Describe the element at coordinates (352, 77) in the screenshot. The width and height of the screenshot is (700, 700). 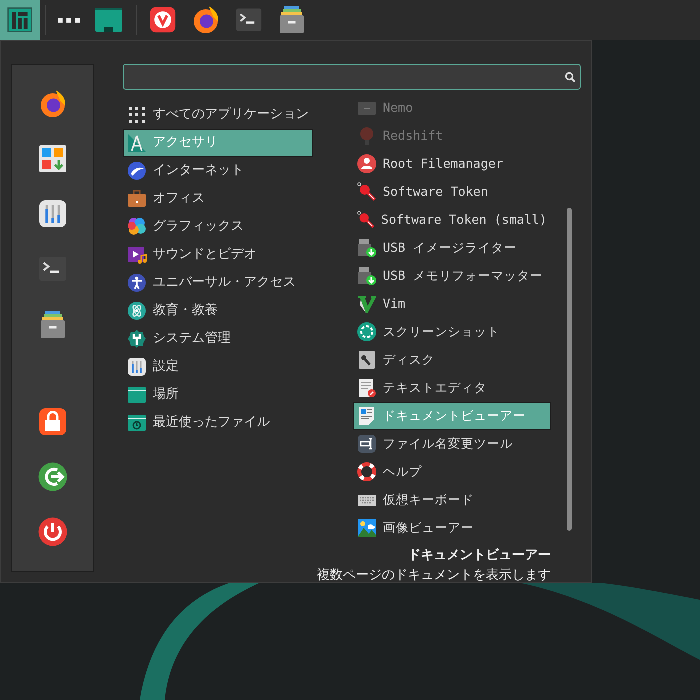
I see `search-field` at that location.